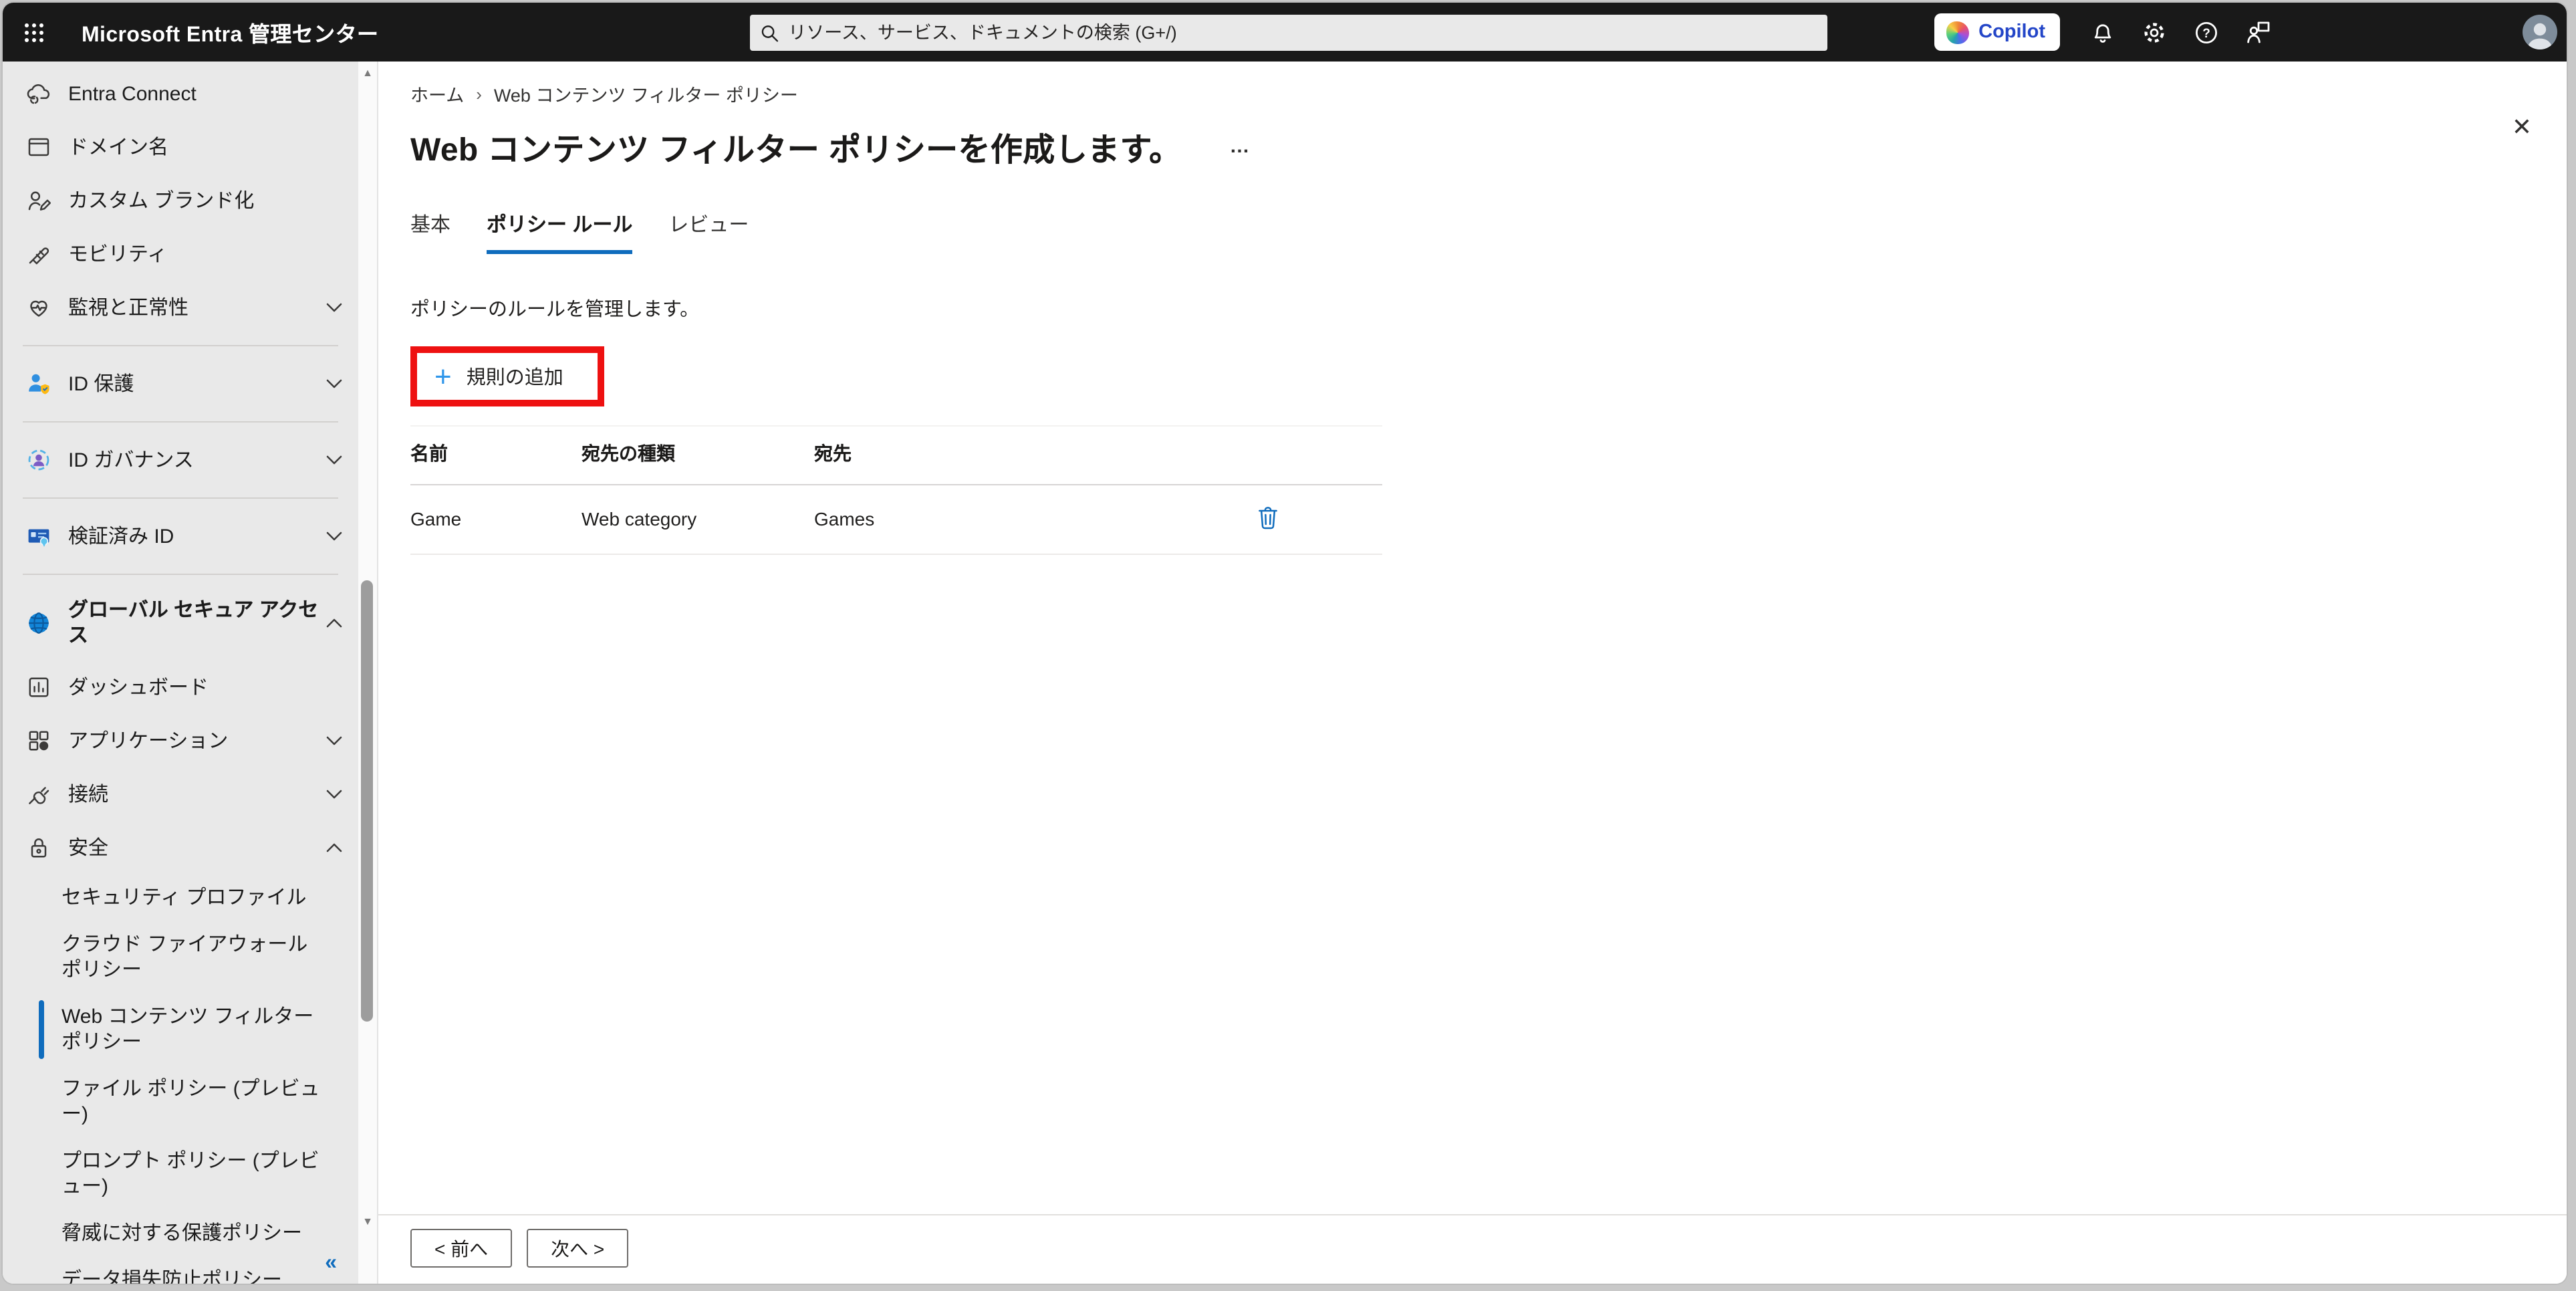 Image resolution: width=2576 pixels, height=1291 pixels. I want to click on sidebar-item-label: ID ガバナンス, so click(131, 460).